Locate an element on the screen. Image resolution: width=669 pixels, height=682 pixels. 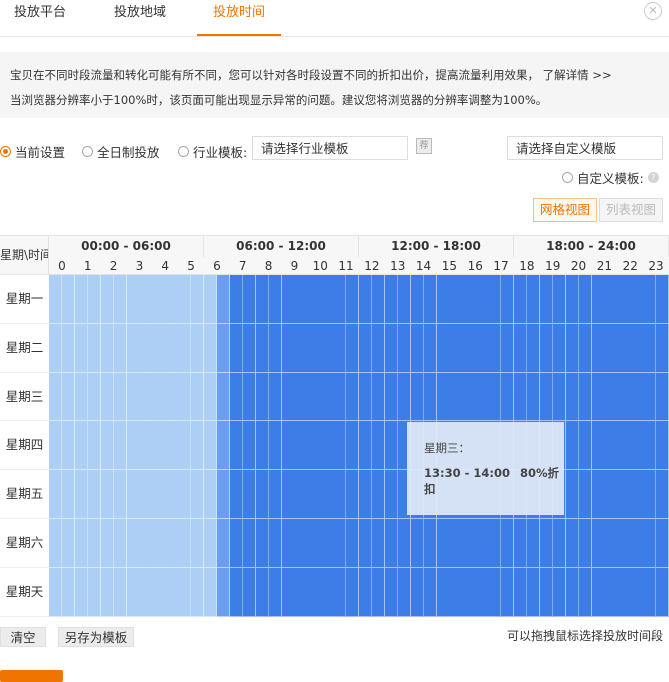
custom-template-select: 请选择自定义模版 is located at coordinates (585, 148).